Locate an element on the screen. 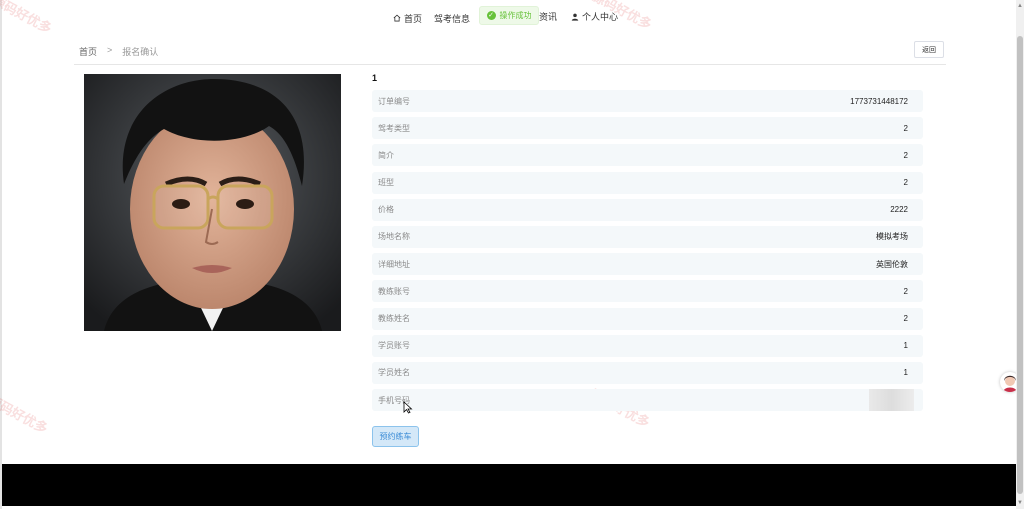 The height and width of the screenshot is (509, 1024). scrollbar-thumb is located at coordinates (1020, 265).